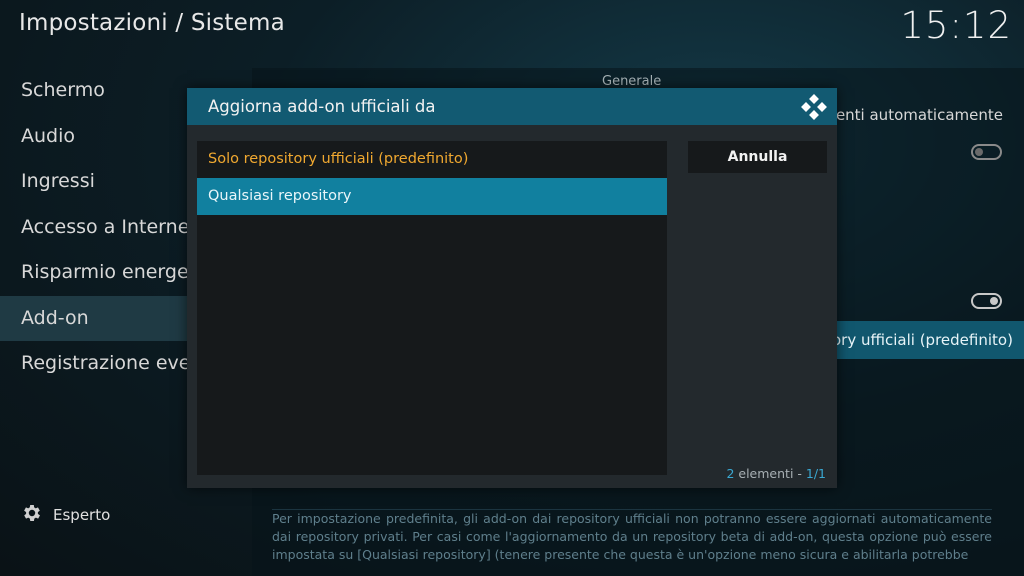  I want to click on toggle-switch-off, so click(986, 152).